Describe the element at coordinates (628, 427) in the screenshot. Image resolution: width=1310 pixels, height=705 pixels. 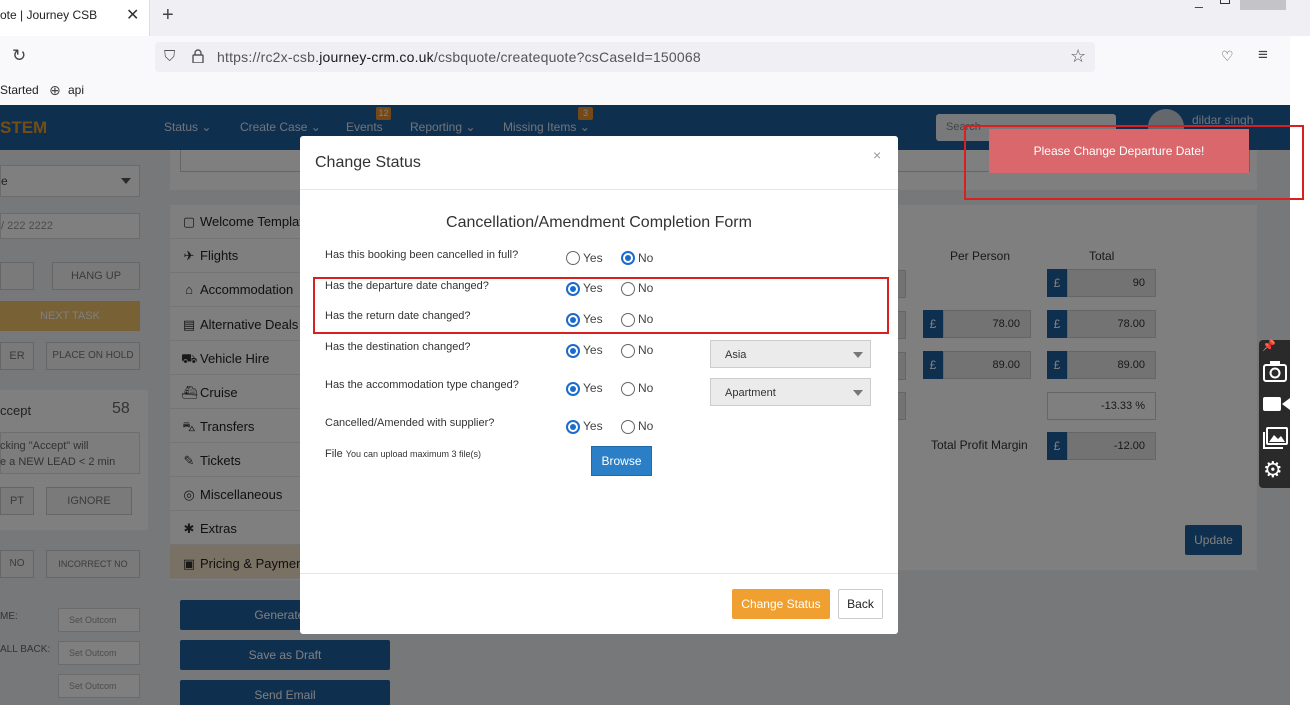
I see `radio-supplier-no` at that location.